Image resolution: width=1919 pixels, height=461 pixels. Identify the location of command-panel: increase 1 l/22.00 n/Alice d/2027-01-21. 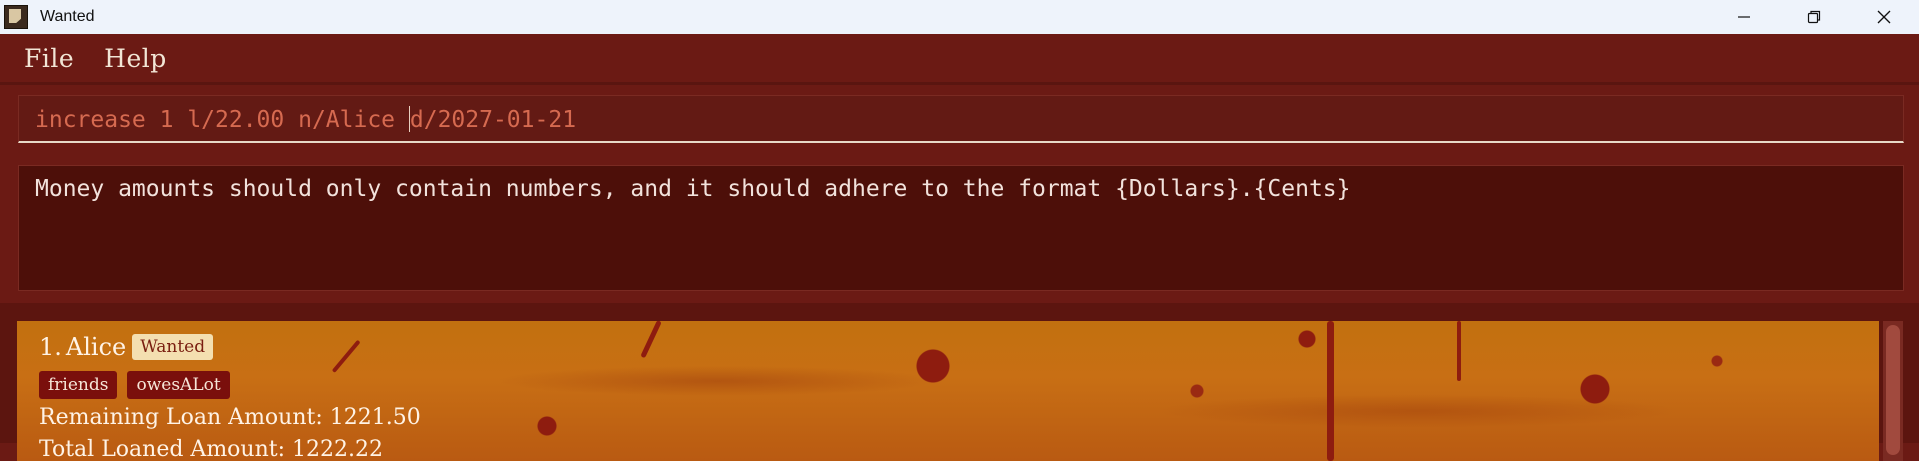
(959, 119).